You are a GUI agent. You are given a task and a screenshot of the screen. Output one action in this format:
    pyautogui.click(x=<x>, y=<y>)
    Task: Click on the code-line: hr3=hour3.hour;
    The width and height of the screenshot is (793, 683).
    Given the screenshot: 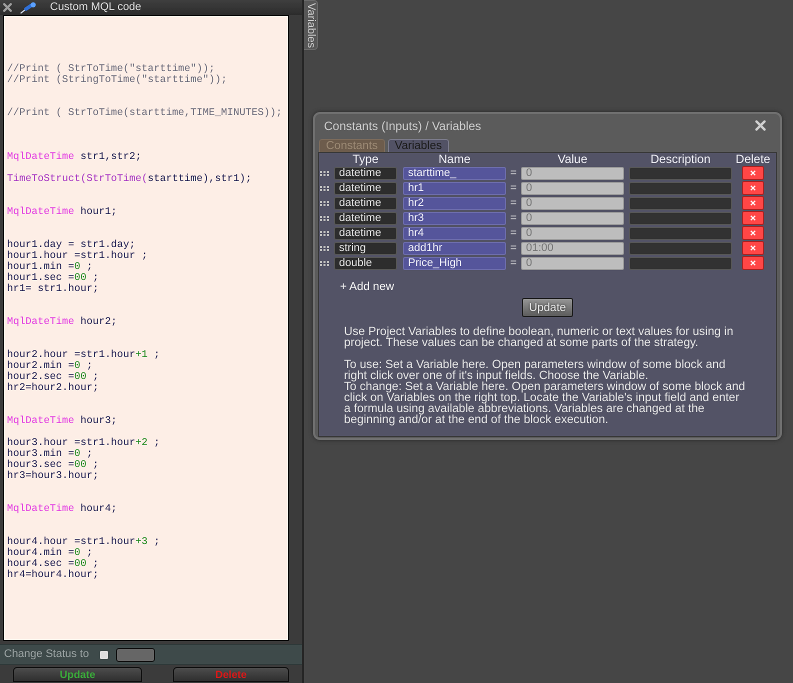 What is the action you would take?
    pyautogui.click(x=53, y=476)
    